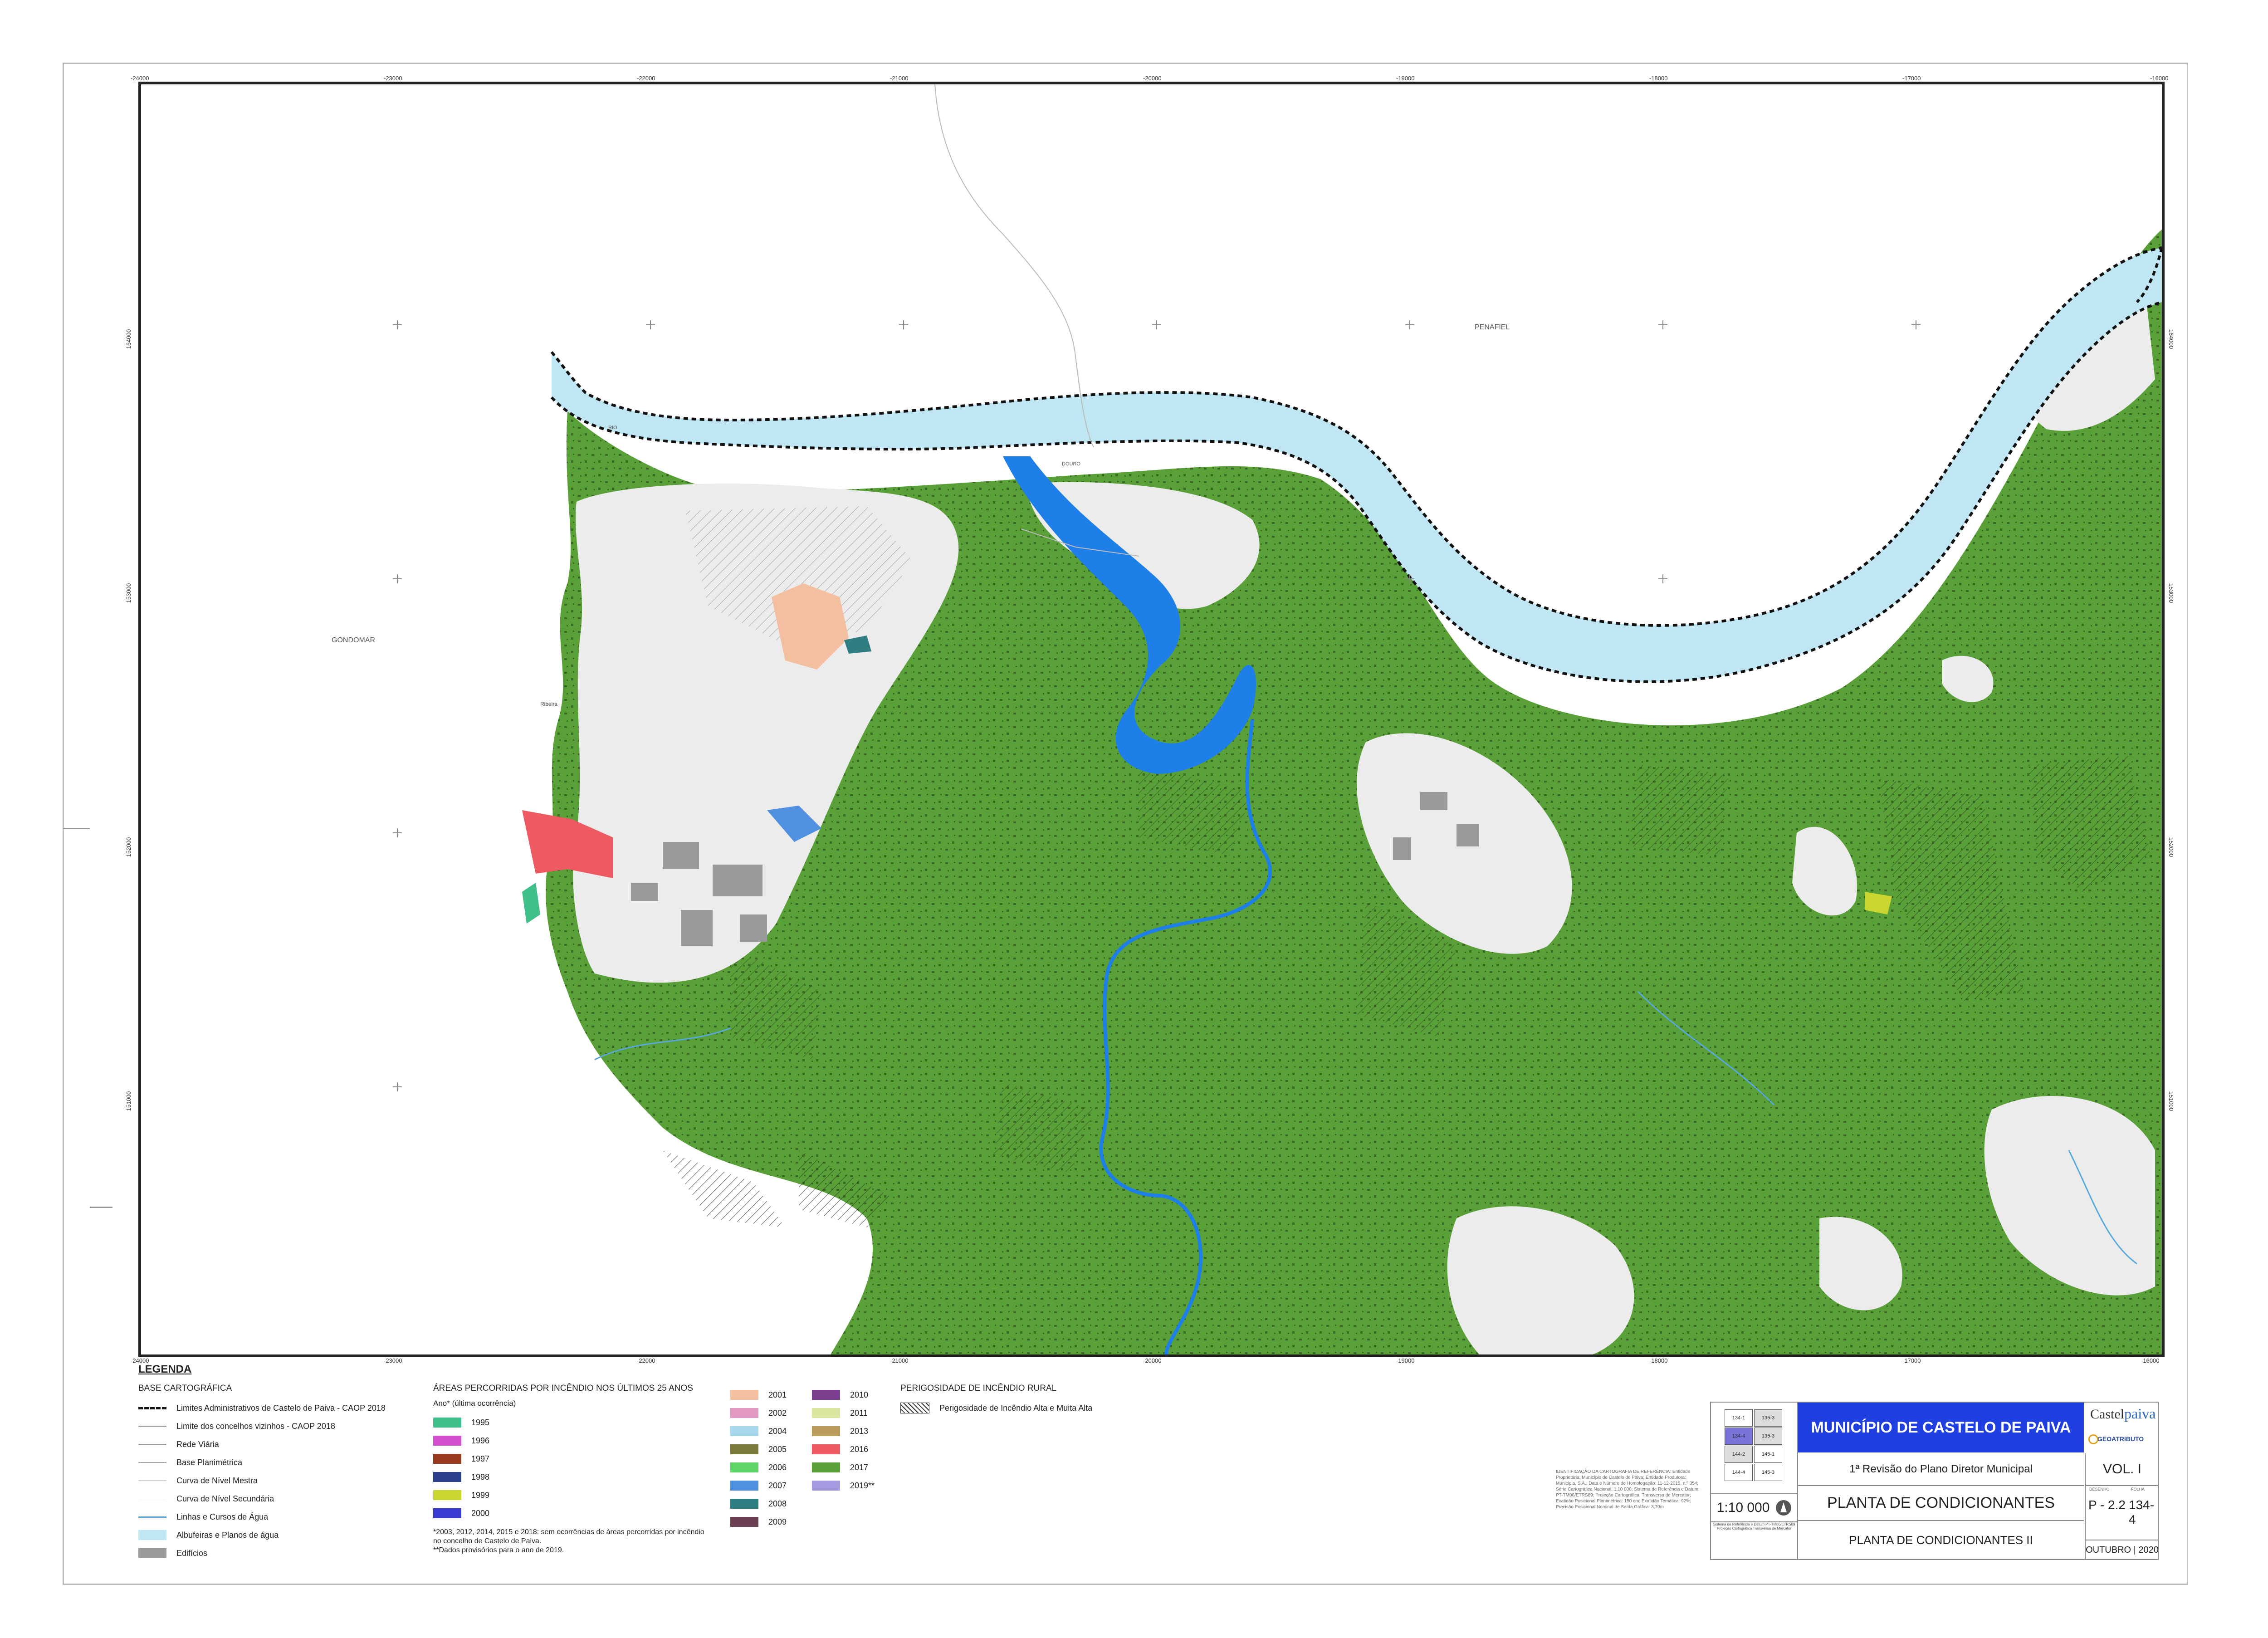 The width and height of the screenshot is (2268, 1638). What do you see at coordinates (613, 427) in the screenshot?
I see `place-label-rio: RIO` at bounding box center [613, 427].